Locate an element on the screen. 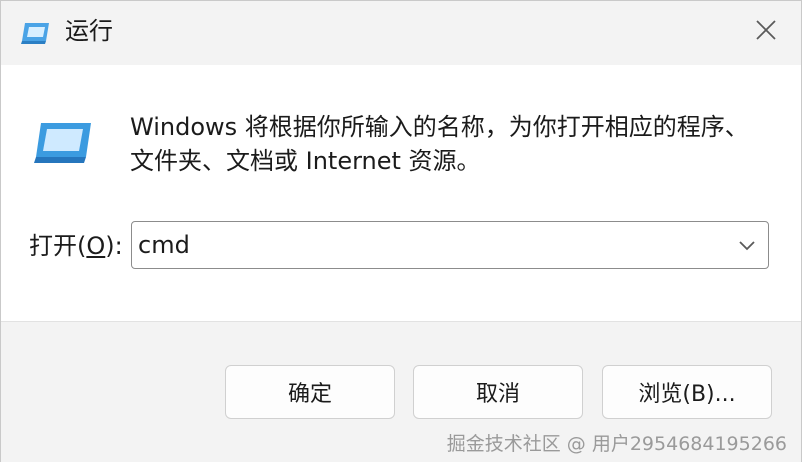  open-label-suffix: ): is located at coordinates (114, 246).